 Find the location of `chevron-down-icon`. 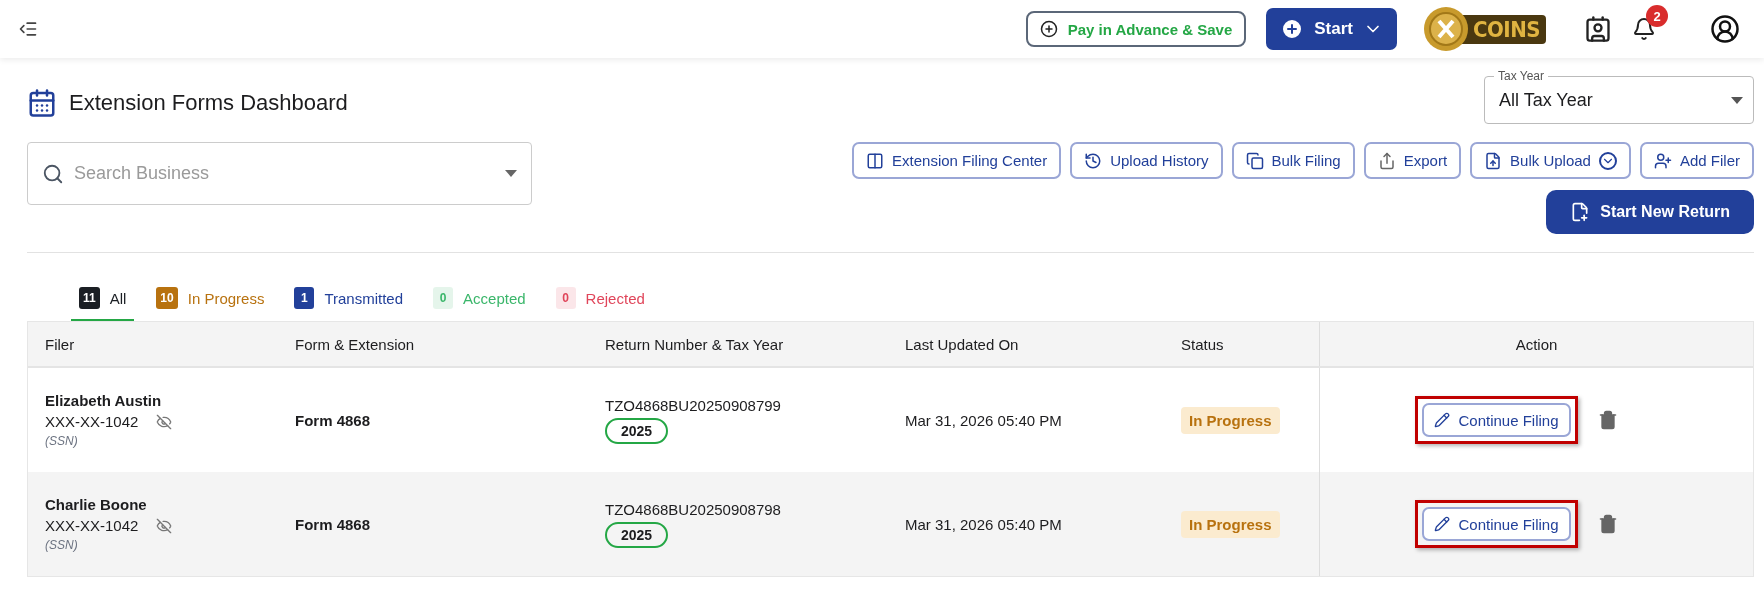

chevron-down-icon is located at coordinates (1607, 160).